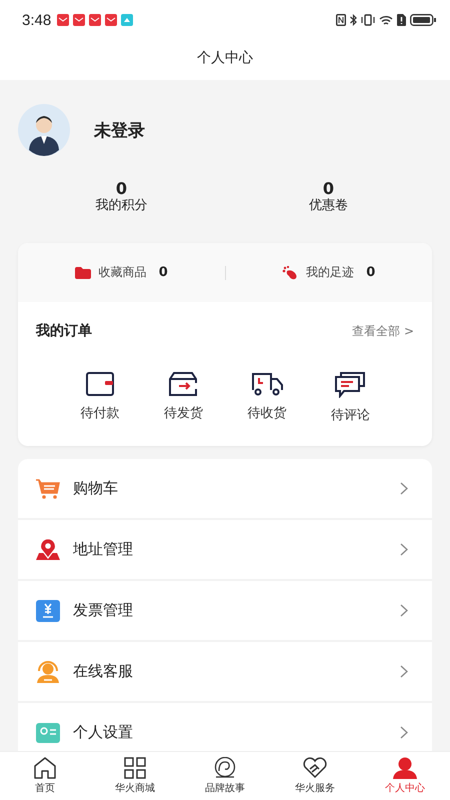  Describe the element at coordinates (135, 768) in the screenshot. I see `grid-icon` at that location.